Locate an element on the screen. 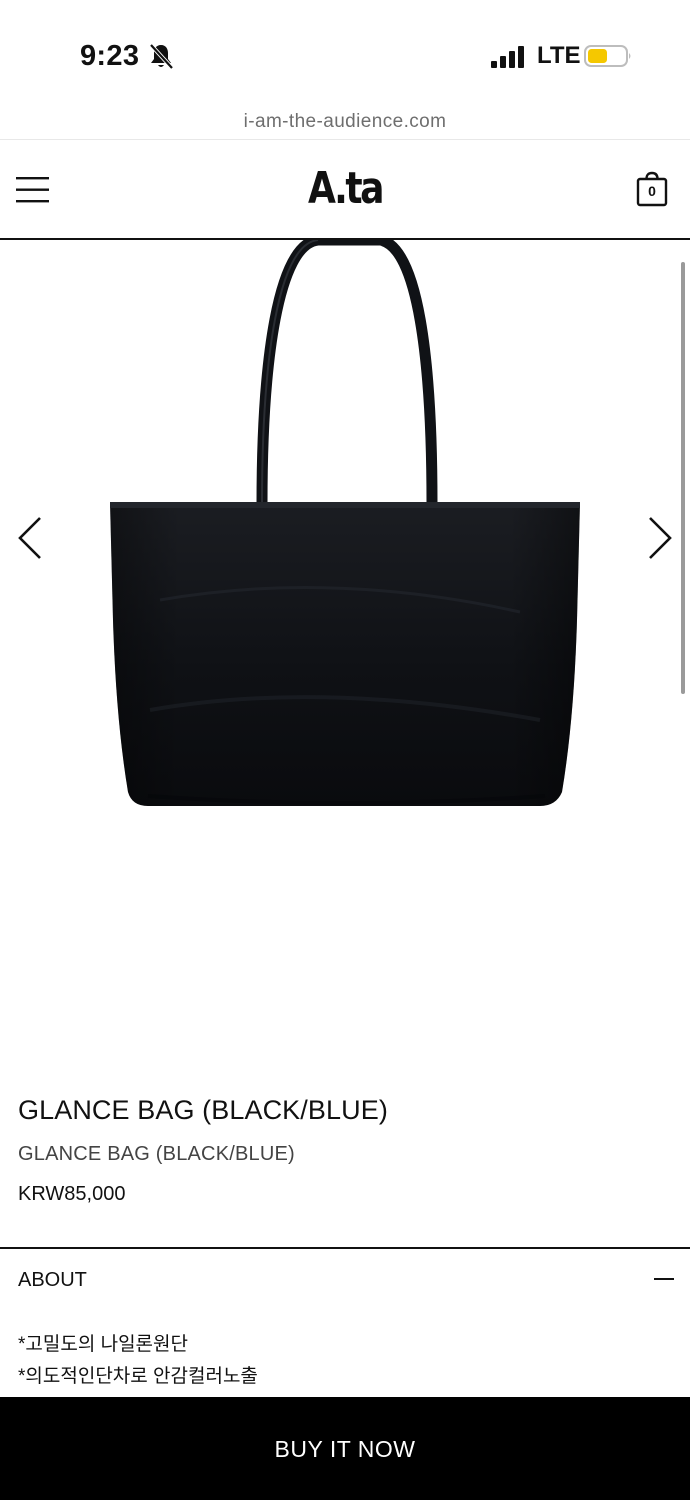 This screenshot has width=690, height=1500. scroll-indicator is located at coordinates (683, 478).